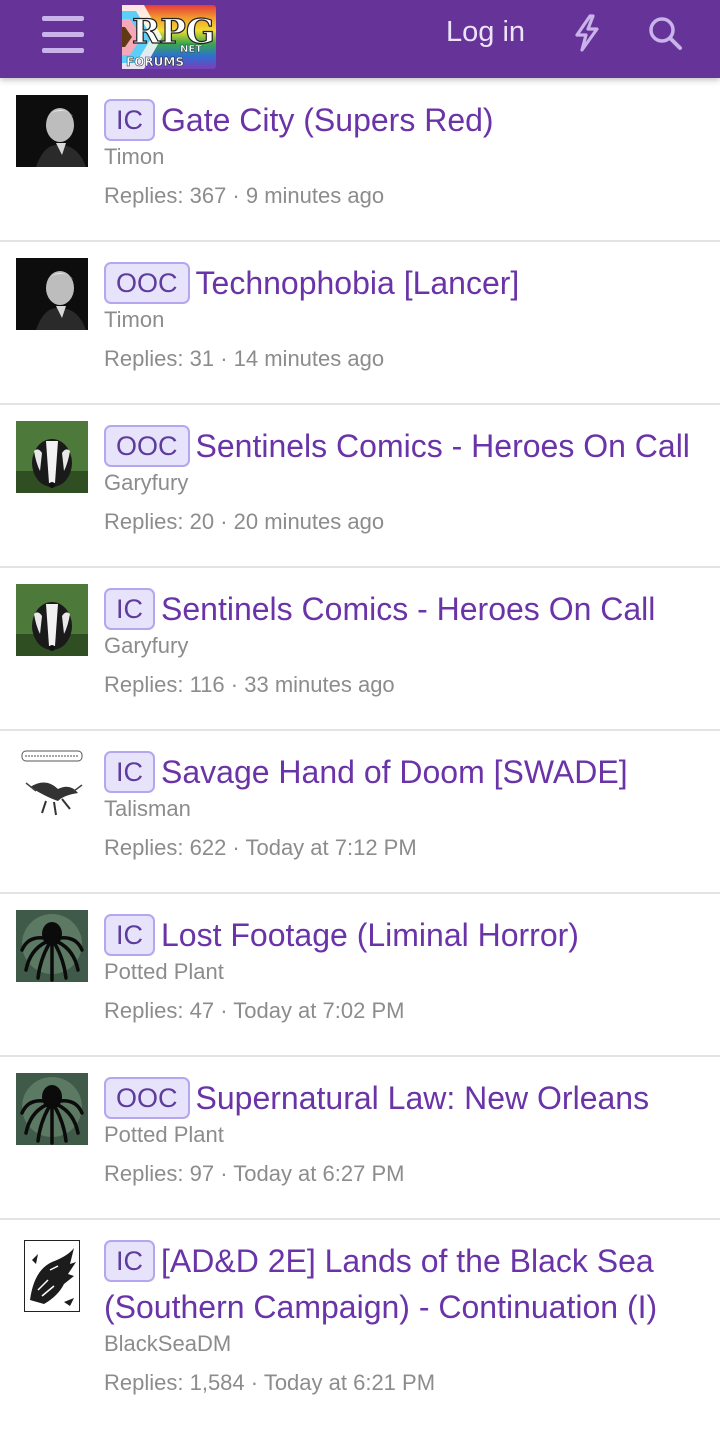  I want to click on thread-title-link: Technophobia [Lancer], so click(358, 283).